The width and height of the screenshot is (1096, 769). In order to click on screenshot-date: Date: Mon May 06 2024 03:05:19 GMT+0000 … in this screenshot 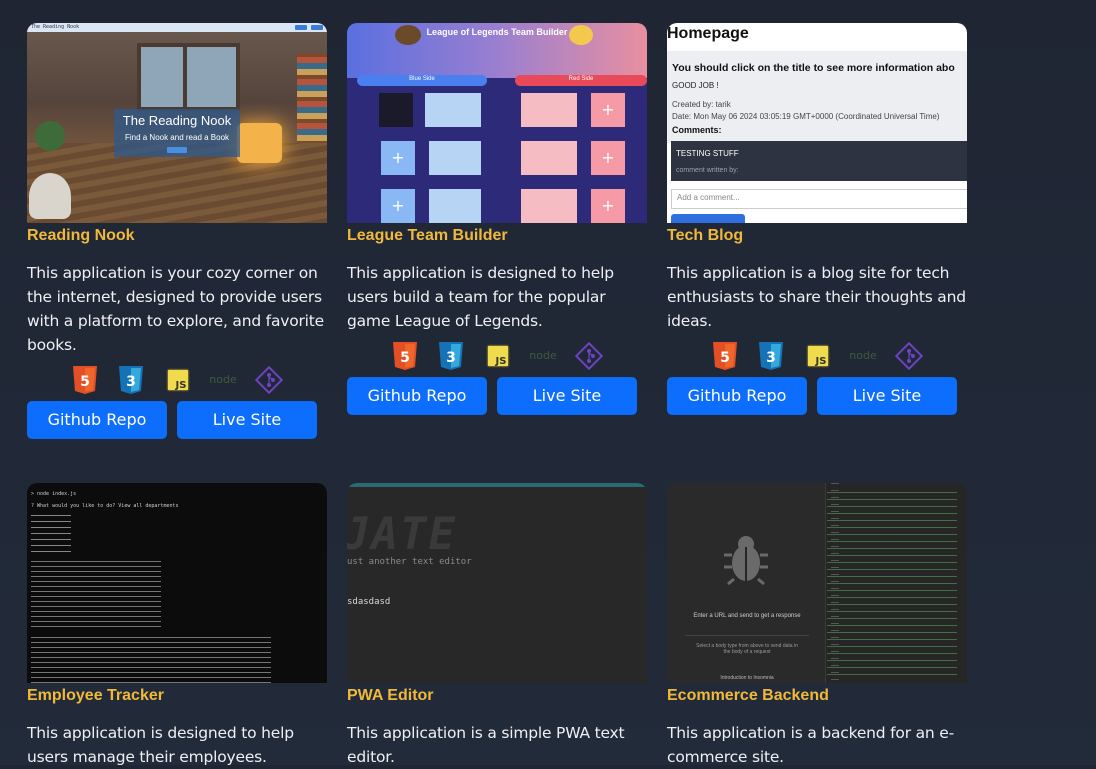, I will do `click(806, 116)`.